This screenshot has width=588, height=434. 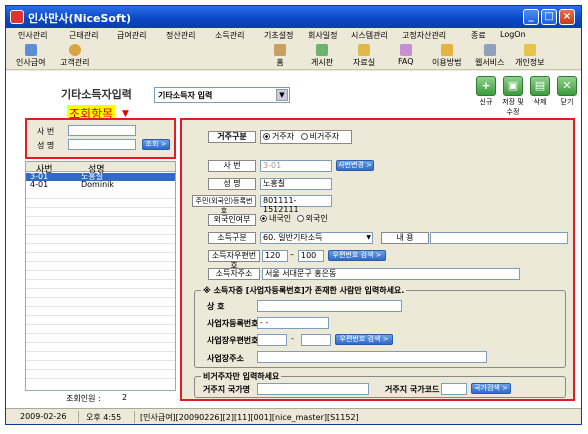 What do you see at coordinates (280, 56) in the screenshot?
I see `tool-home: 홈` at bounding box center [280, 56].